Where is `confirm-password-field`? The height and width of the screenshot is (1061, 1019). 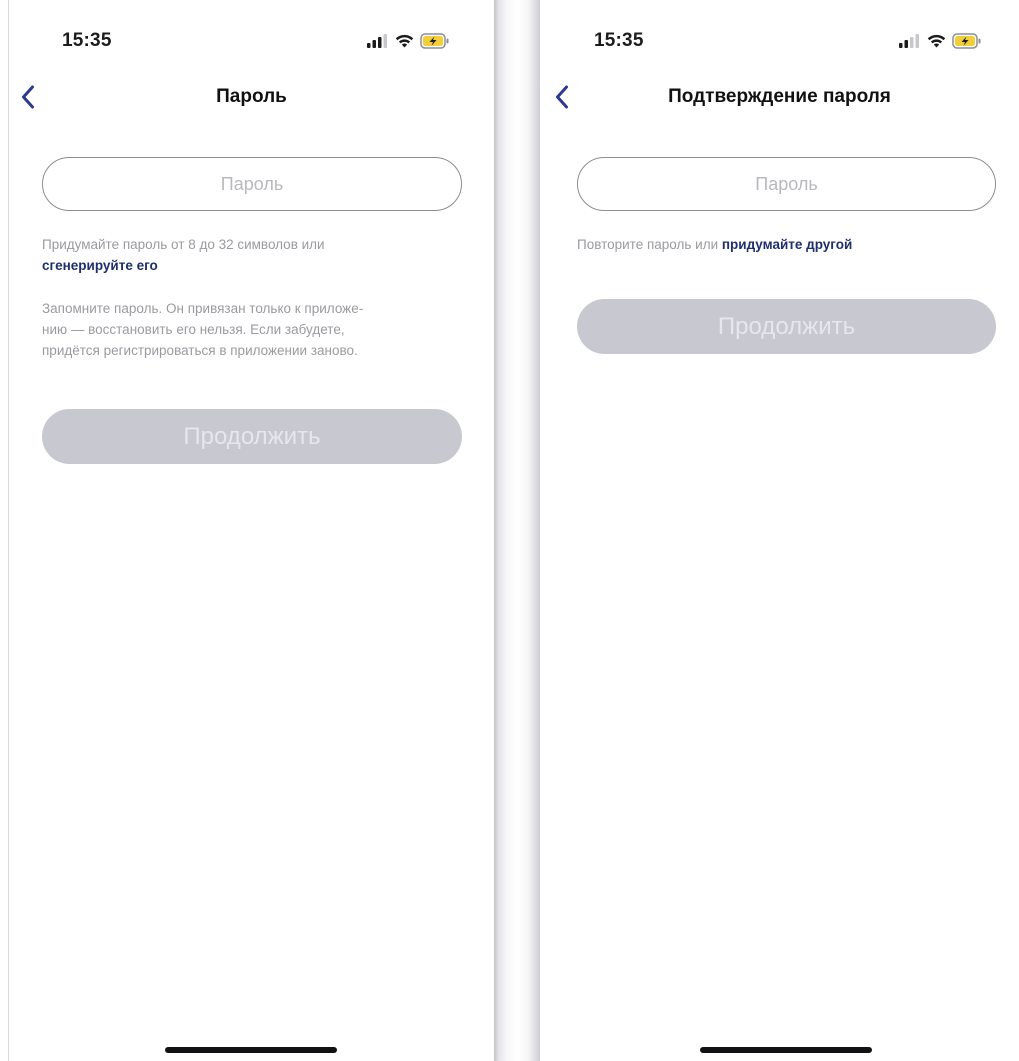
confirm-password-field is located at coordinates (786, 184).